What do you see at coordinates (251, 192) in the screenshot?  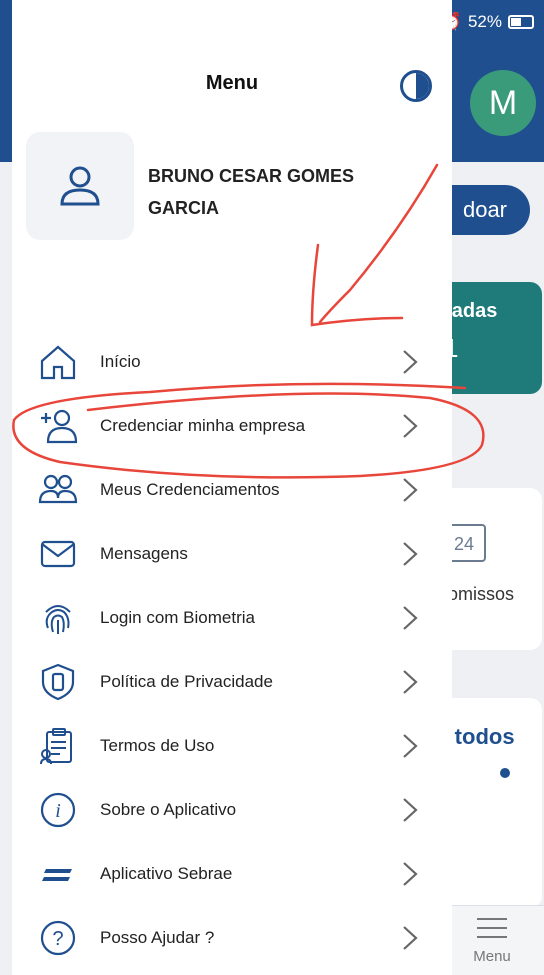 I see `user-name: BRUNO CESAR GOMES GARCIA` at bounding box center [251, 192].